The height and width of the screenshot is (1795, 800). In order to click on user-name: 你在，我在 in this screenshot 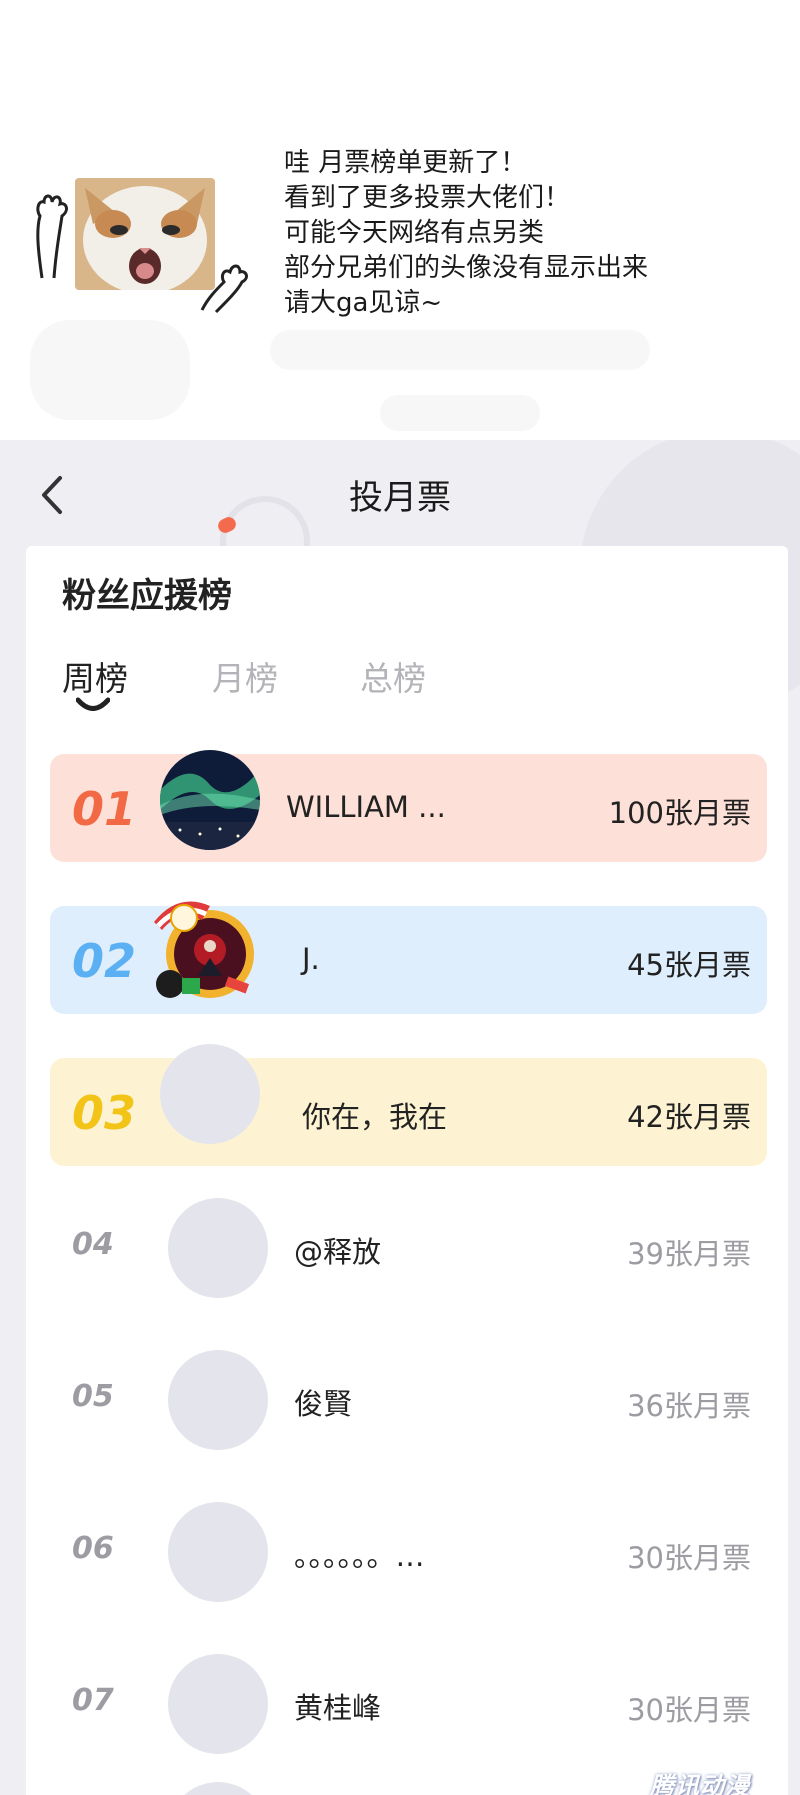, I will do `click(375, 1117)`.